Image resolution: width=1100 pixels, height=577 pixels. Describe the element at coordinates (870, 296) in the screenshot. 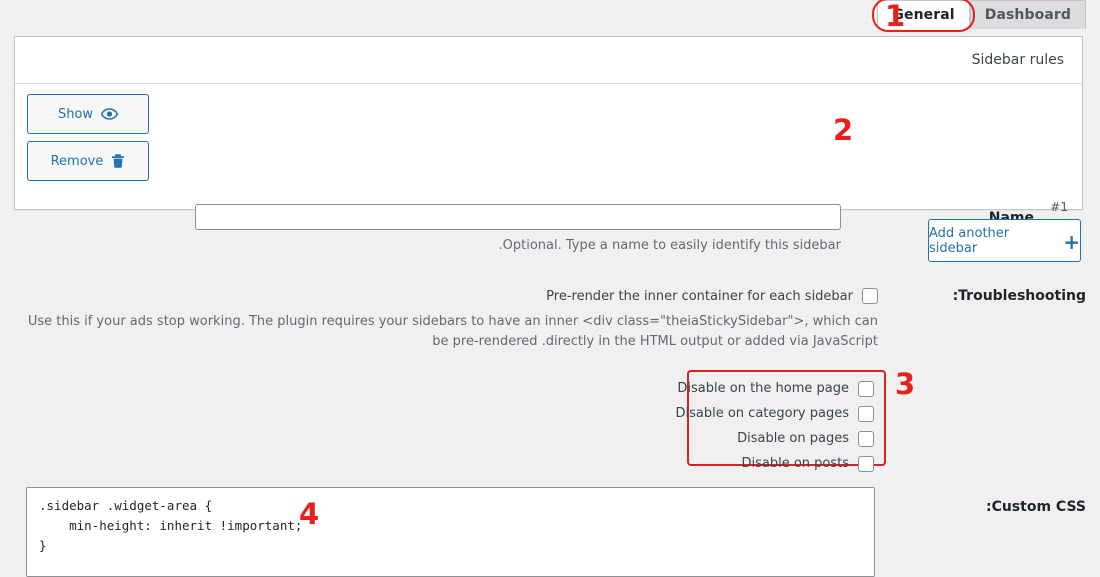

I see `prerender-checkbox` at that location.